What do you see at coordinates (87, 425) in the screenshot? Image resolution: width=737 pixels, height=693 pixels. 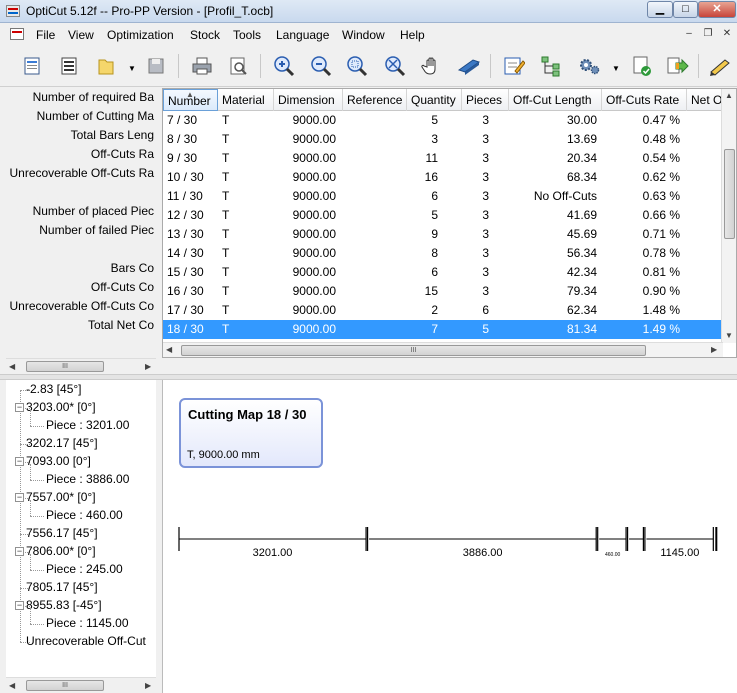 I see `tree-piece-node: Piece : 3201.00` at bounding box center [87, 425].